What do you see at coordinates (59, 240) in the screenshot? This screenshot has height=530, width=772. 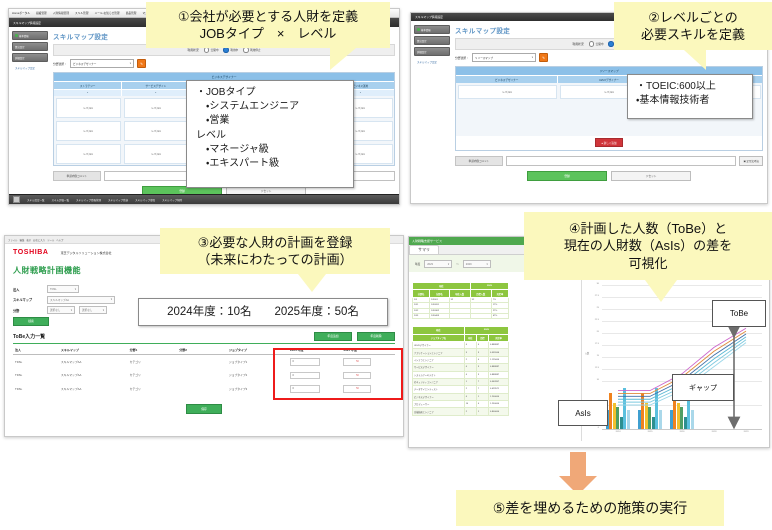 I see `menu-item: ヘルプ` at bounding box center [59, 240].